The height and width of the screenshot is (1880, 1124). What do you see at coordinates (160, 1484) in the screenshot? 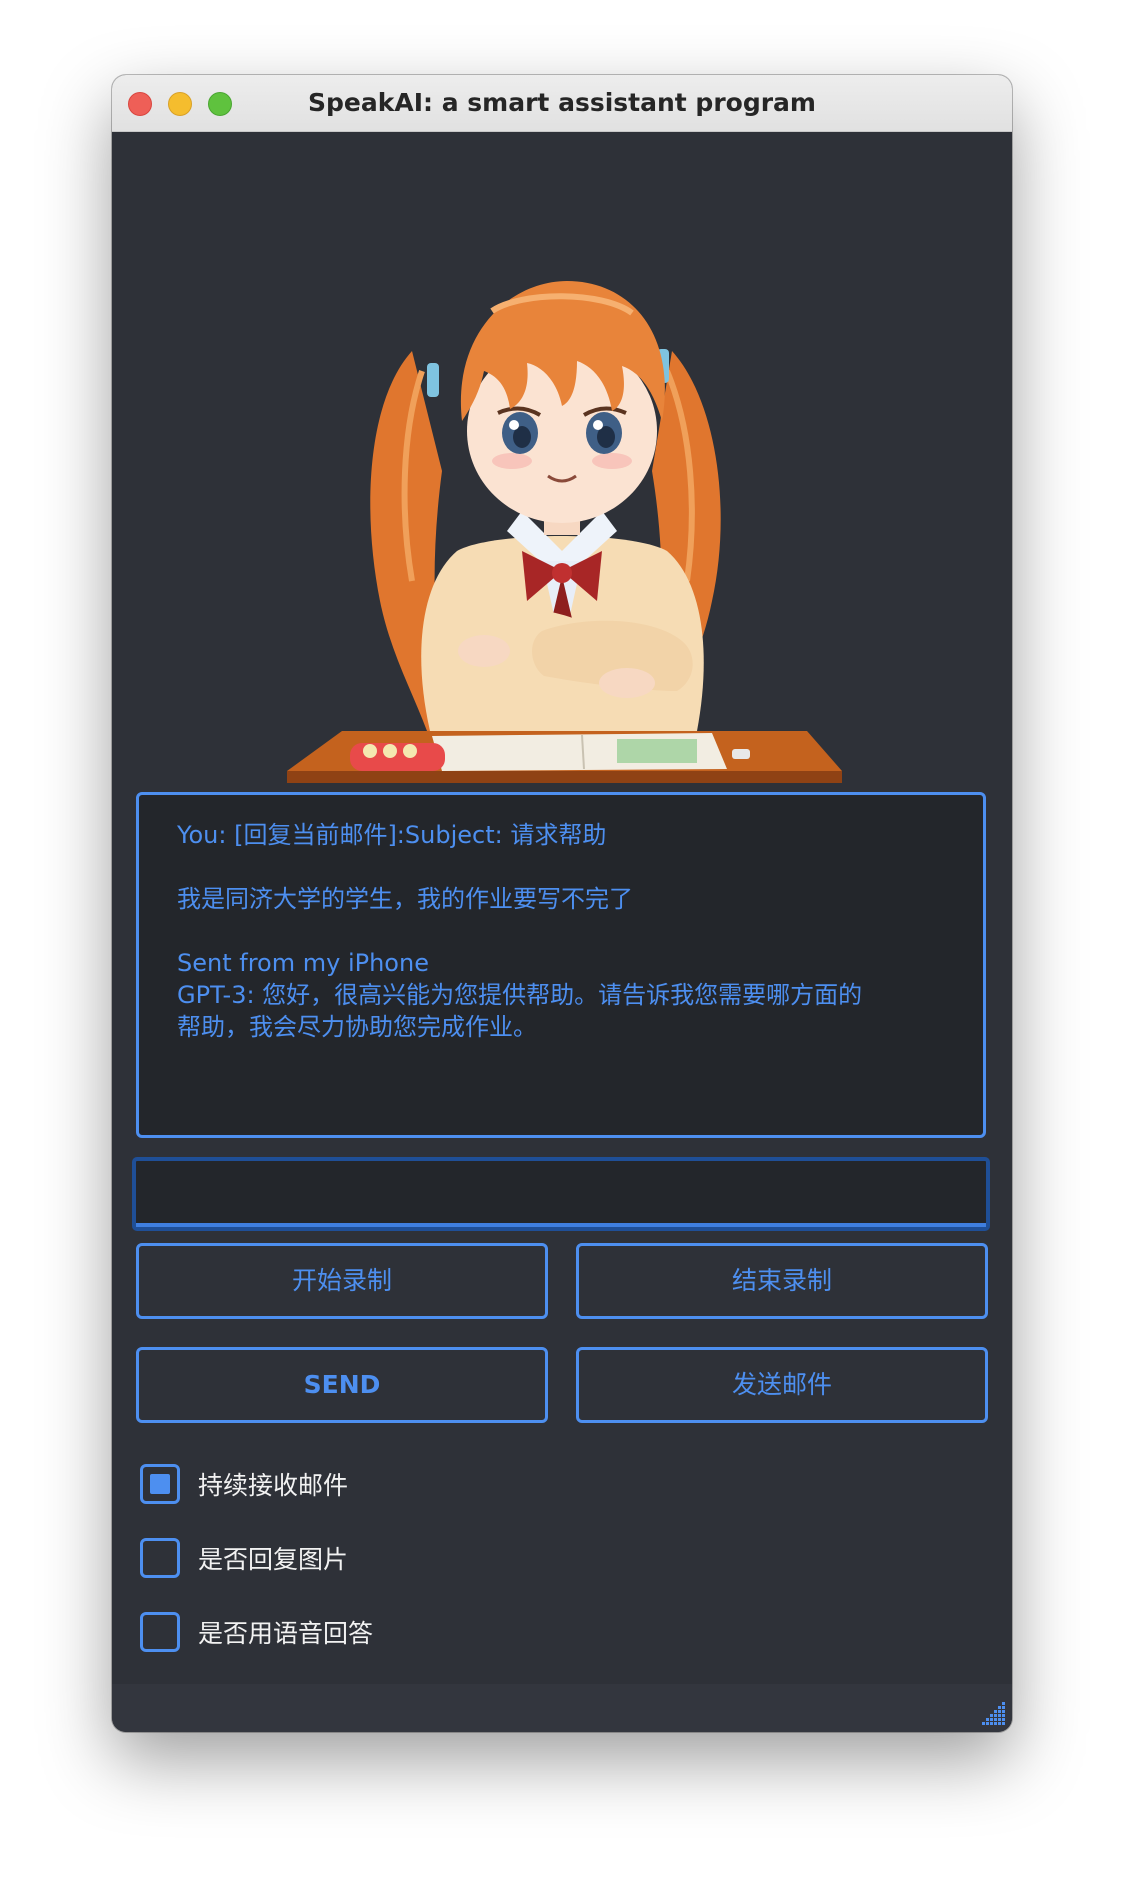
I see `continuous-receive-email-checkbox` at bounding box center [160, 1484].